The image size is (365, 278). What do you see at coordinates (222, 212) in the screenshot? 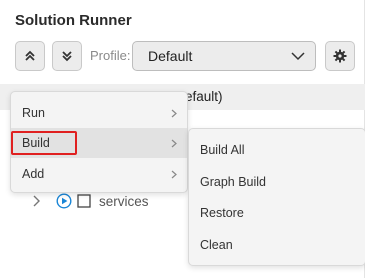
I see `submenu-item-restore-label: Restore` at bounding box center [222, 212].